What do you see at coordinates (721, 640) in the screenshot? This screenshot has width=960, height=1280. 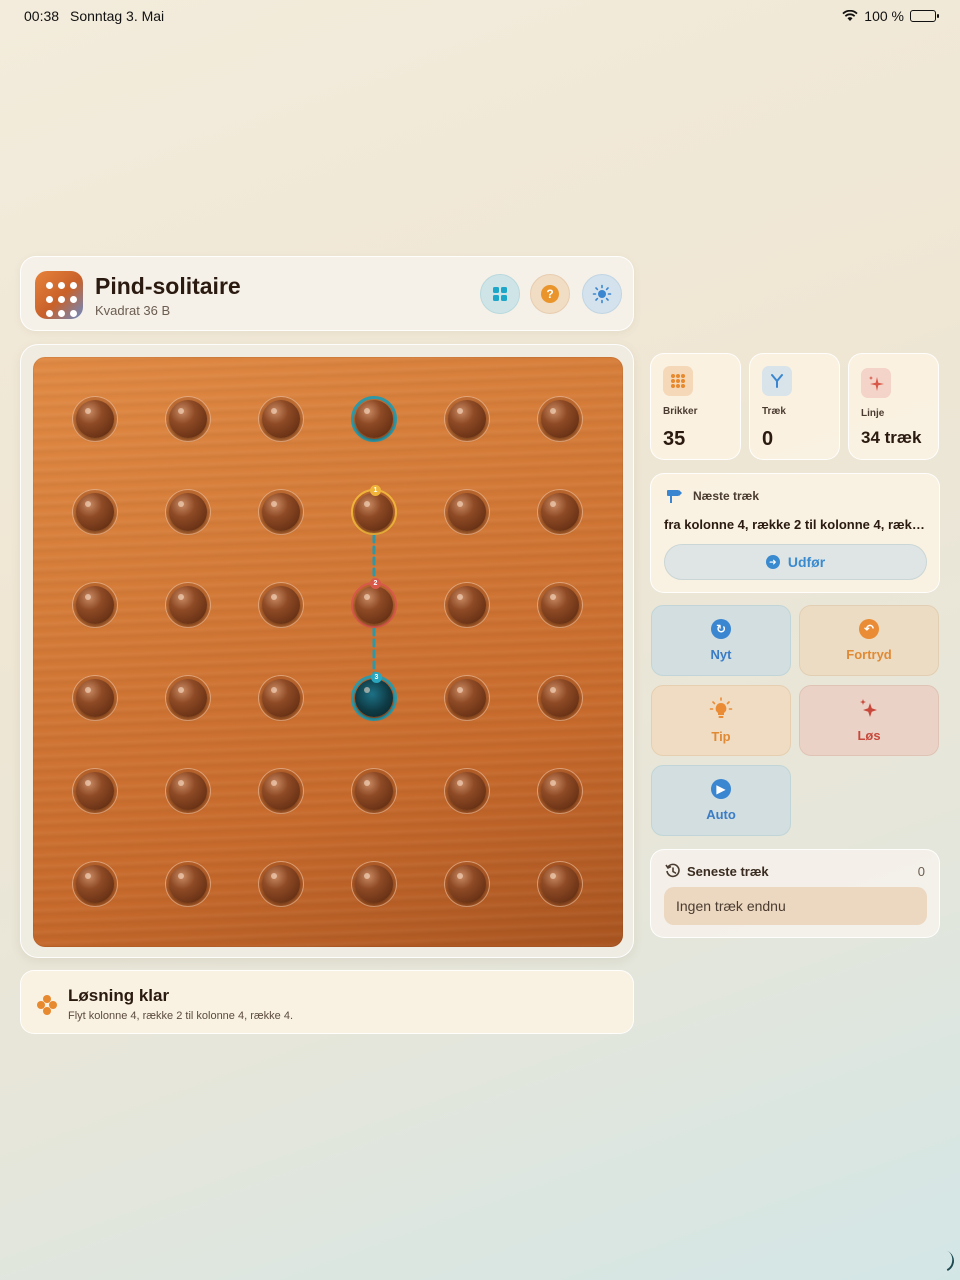 I see `new-game-button: ↻ Nyt` at bounding box center [721, 640].